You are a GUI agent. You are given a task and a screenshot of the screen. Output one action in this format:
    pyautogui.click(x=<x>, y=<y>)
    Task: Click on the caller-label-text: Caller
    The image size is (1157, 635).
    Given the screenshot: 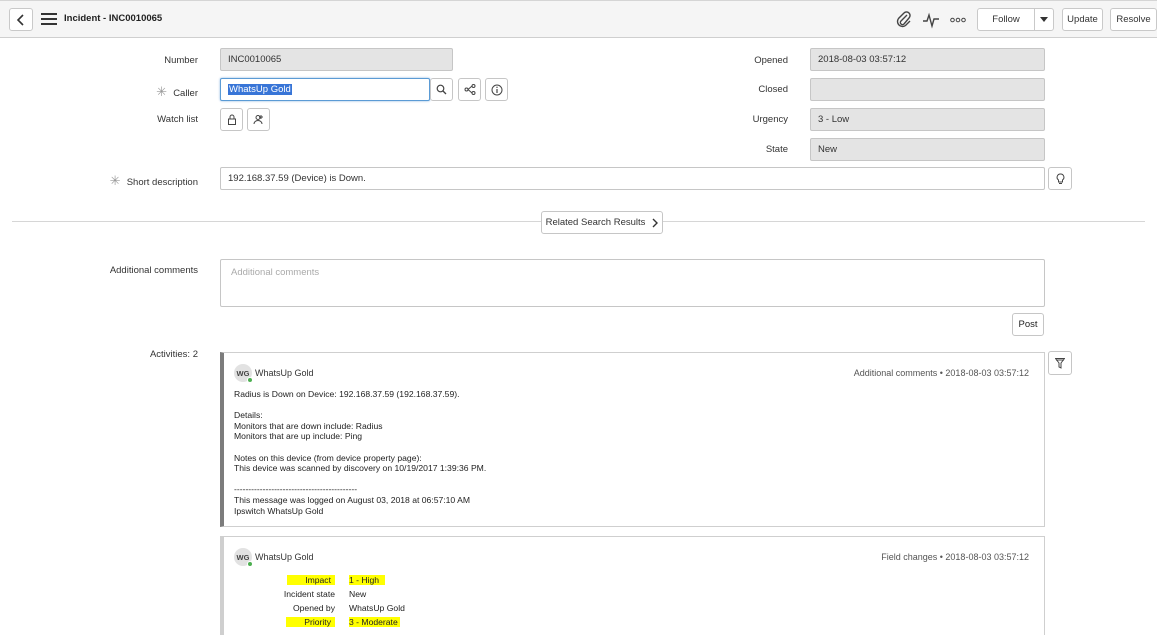 What is the action you would take?
    pyautogui.click(x=185, y=93)
    